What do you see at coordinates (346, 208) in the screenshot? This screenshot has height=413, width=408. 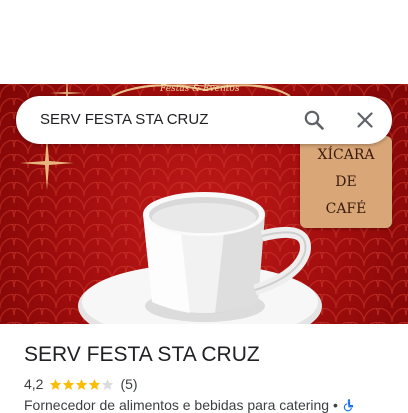 I see `note-line: CAFÉ` at bounding box center [346, 208].